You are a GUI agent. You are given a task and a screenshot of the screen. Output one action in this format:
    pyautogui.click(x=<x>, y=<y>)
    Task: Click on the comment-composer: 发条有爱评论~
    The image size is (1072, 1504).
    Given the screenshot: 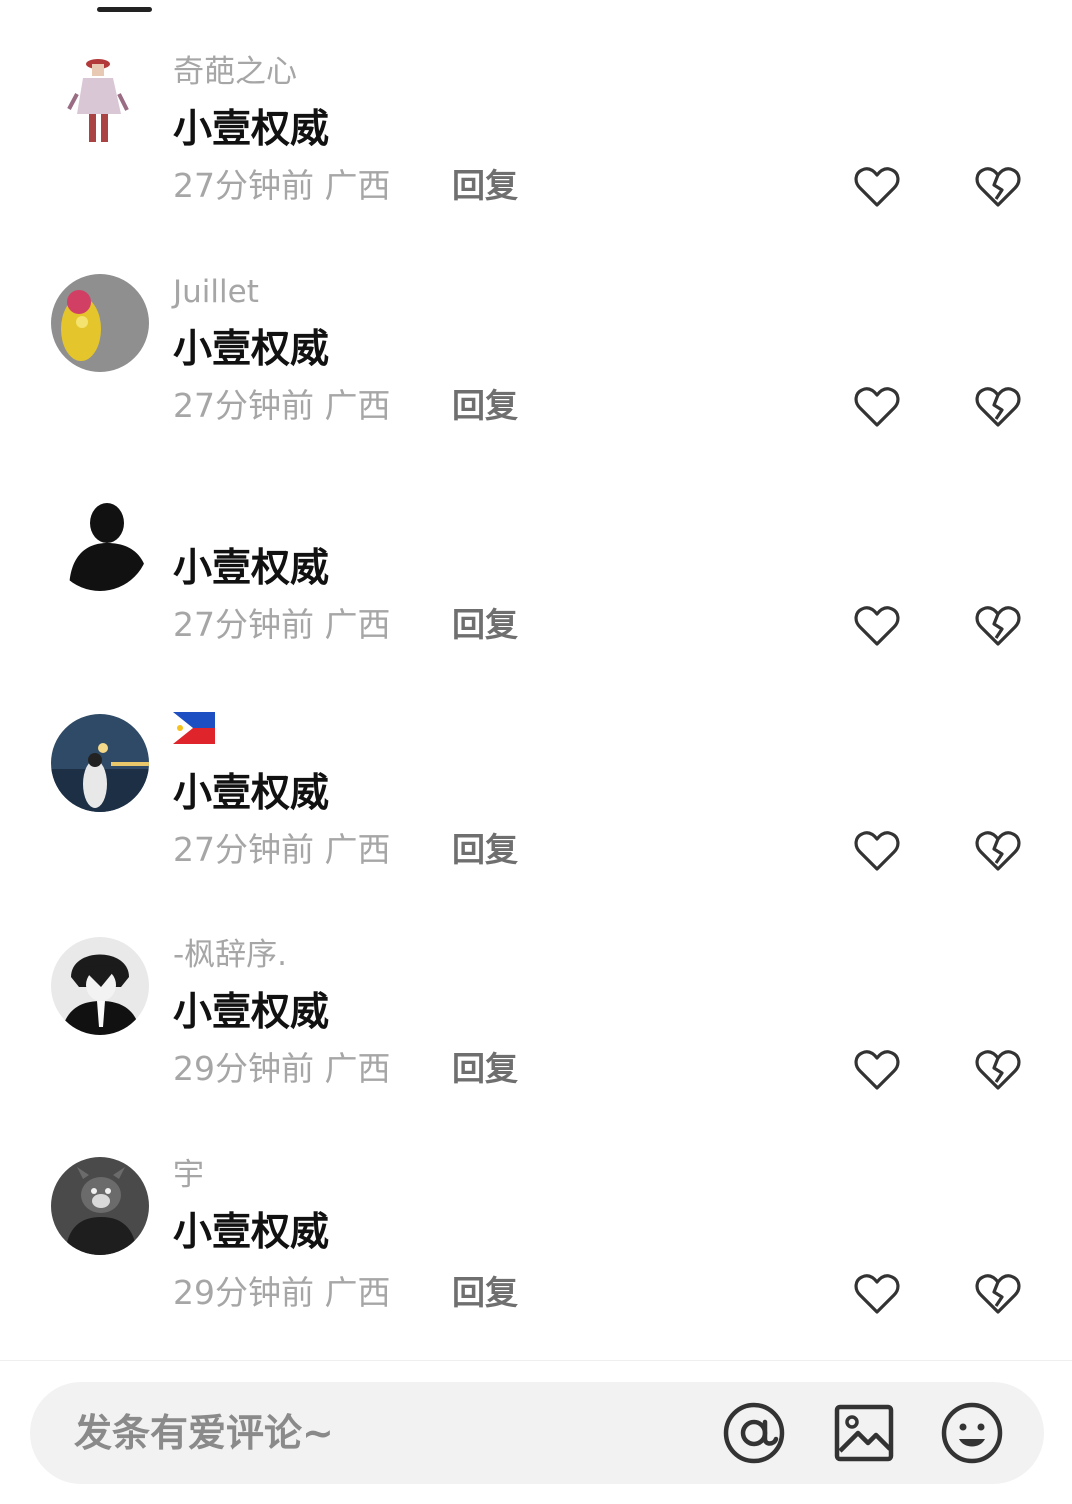 What is the action you would take?
    pyautogui.click(x=537, y=1433)
    